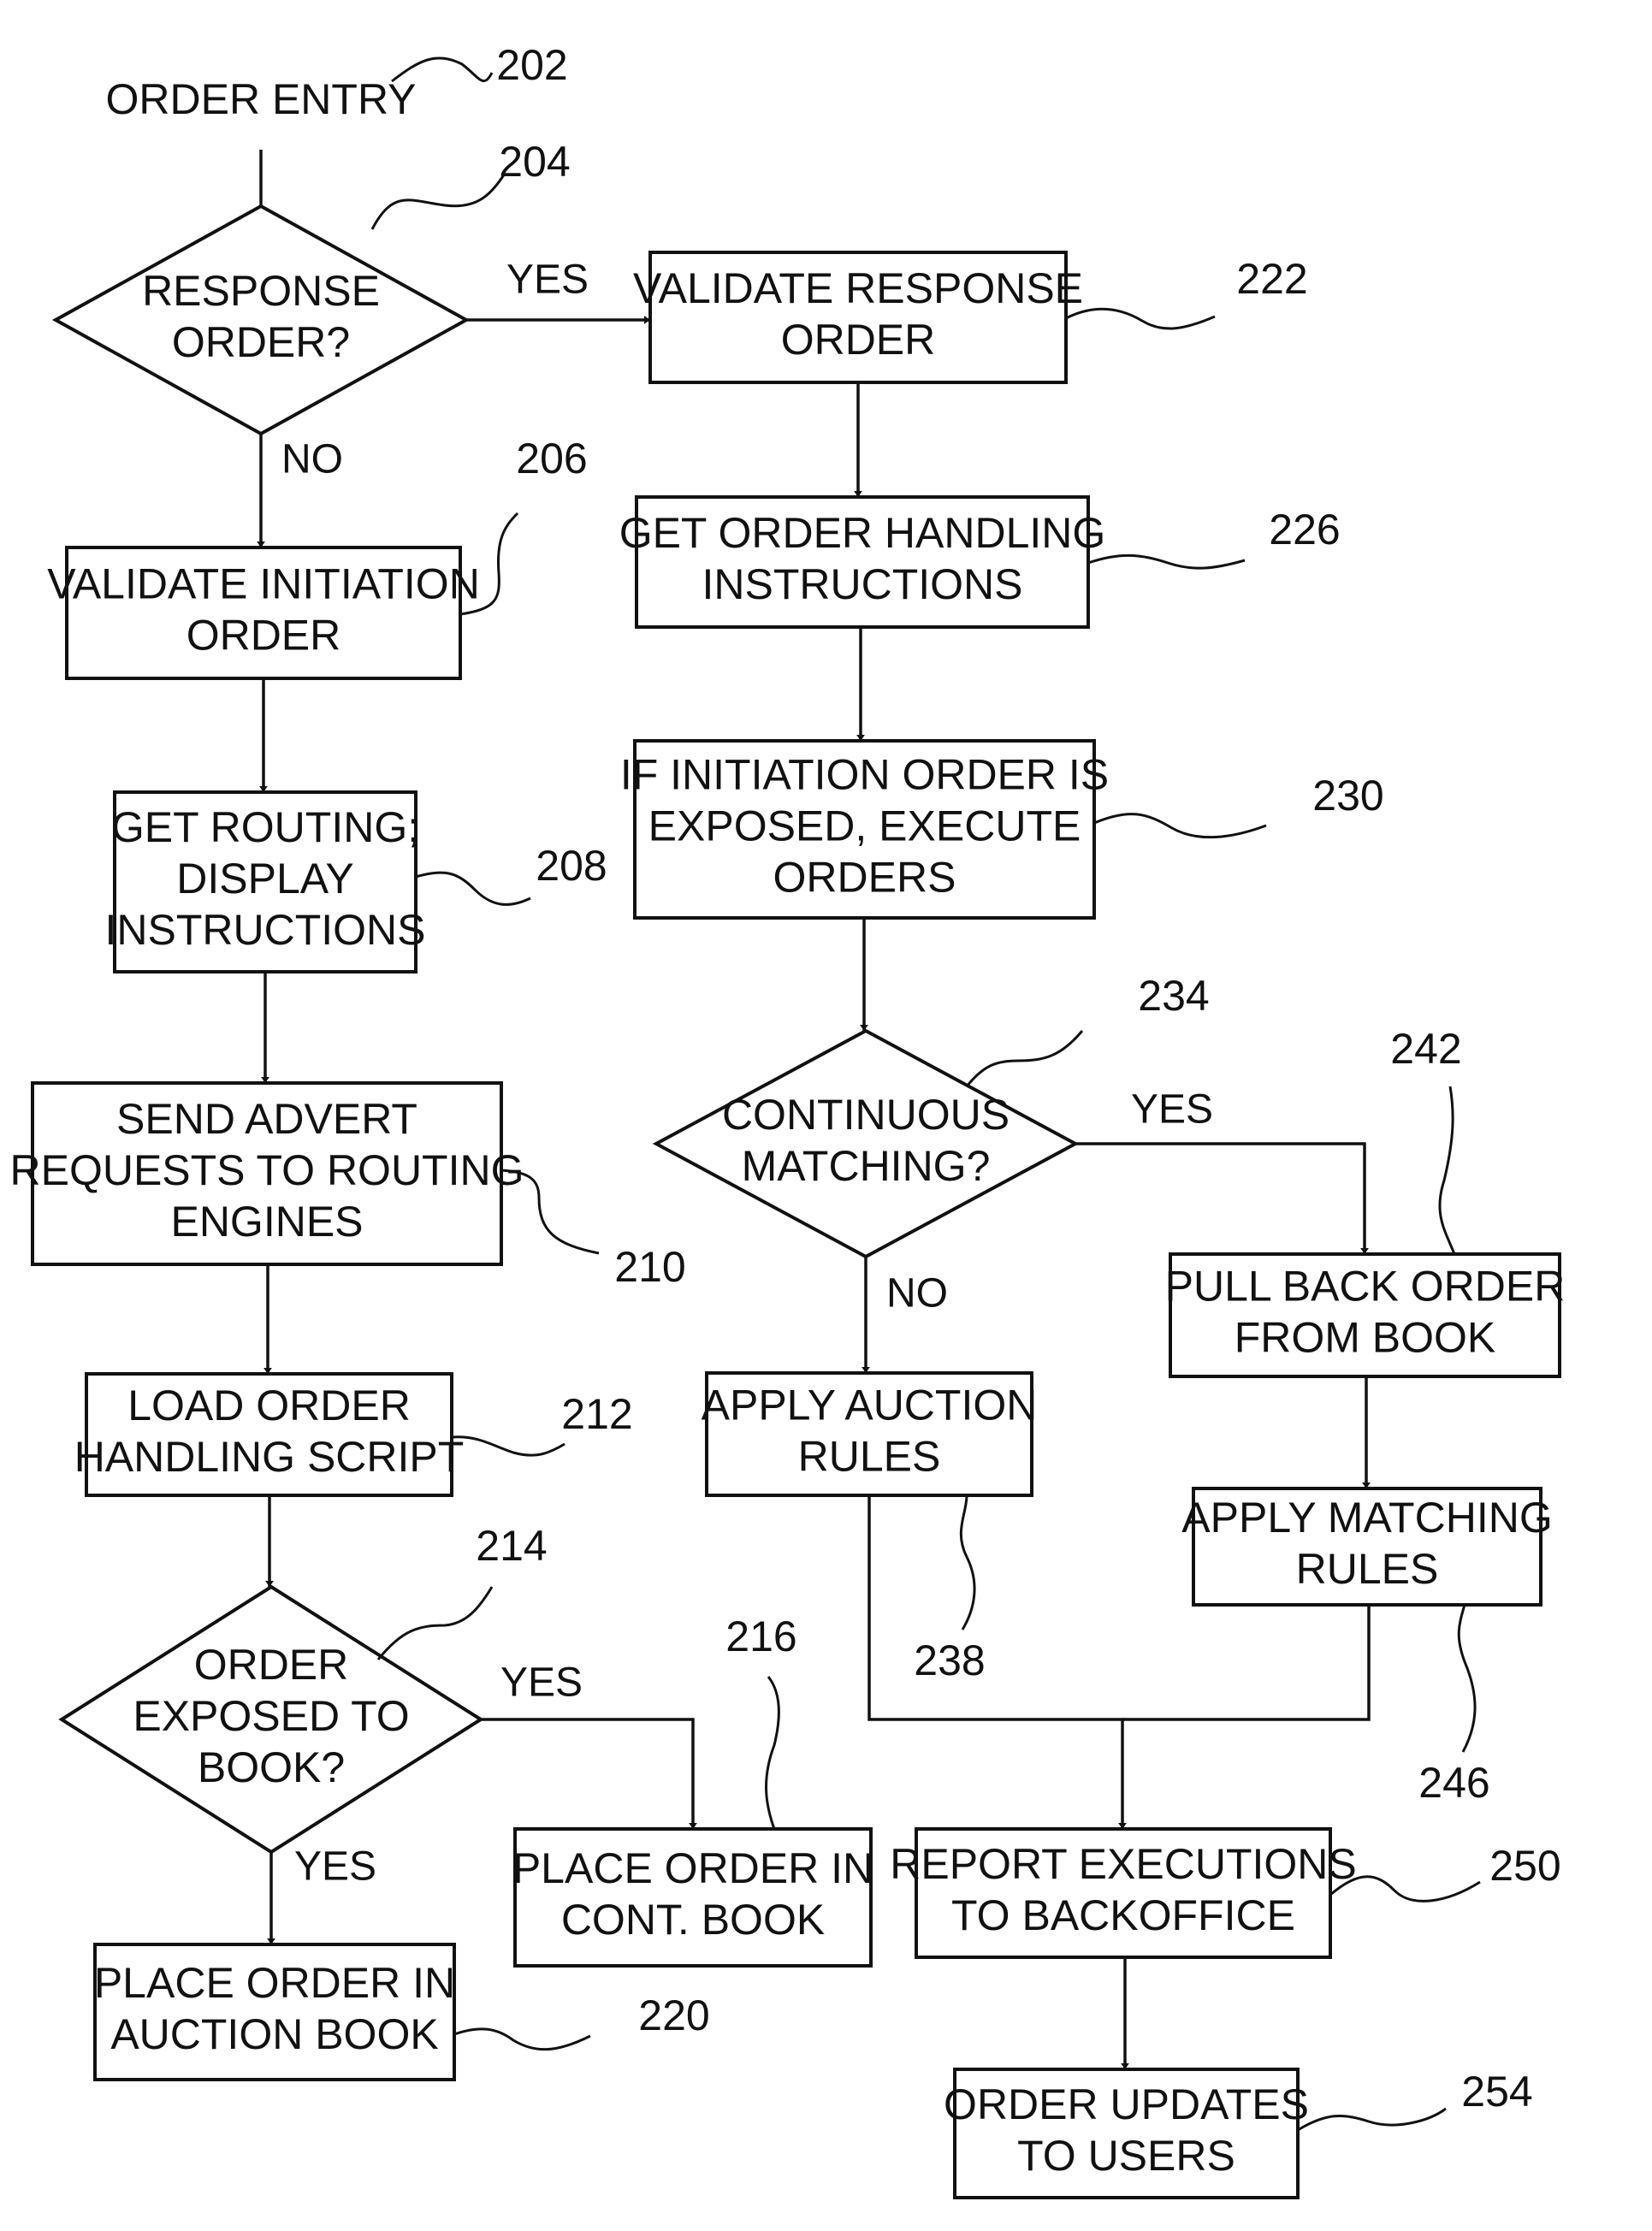 This screenshot has height=2231, width=1652. I want to click on node-208: GET ROUTING;DISPLAYINSTRUCTIONS, so click(265, 881).